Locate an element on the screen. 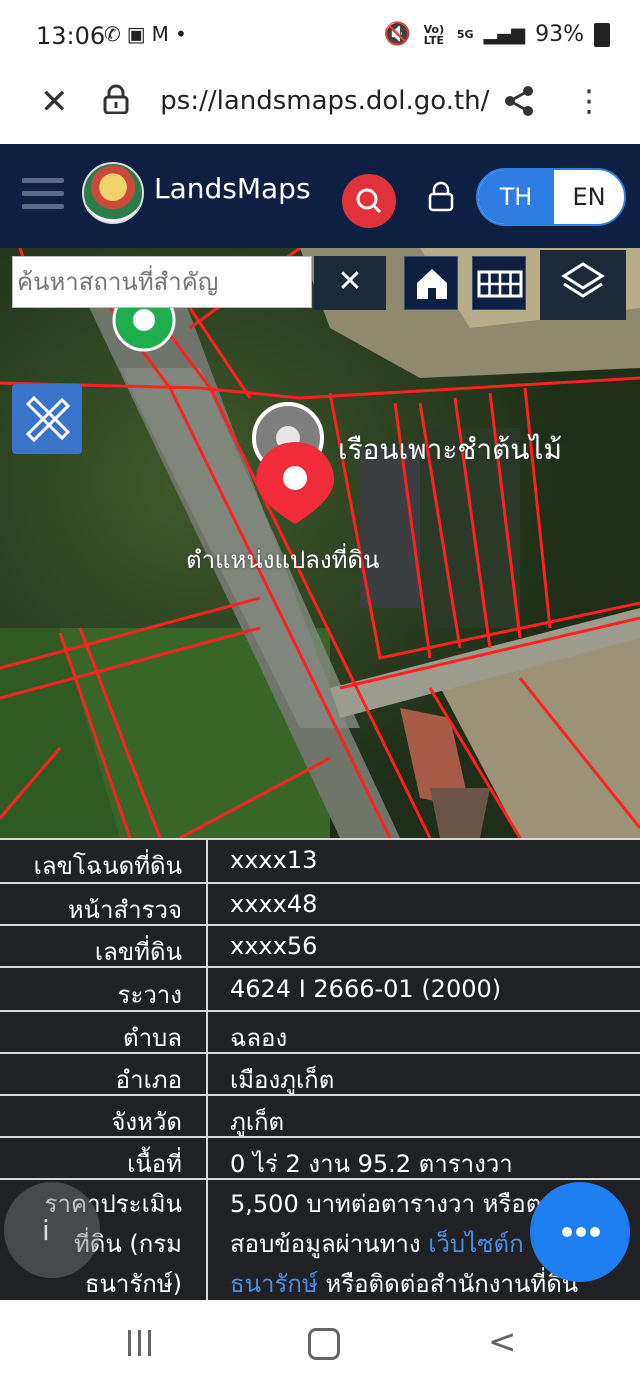  table-row: เลขที่ดิน xxxx56 is located at coordinates (320, 945).